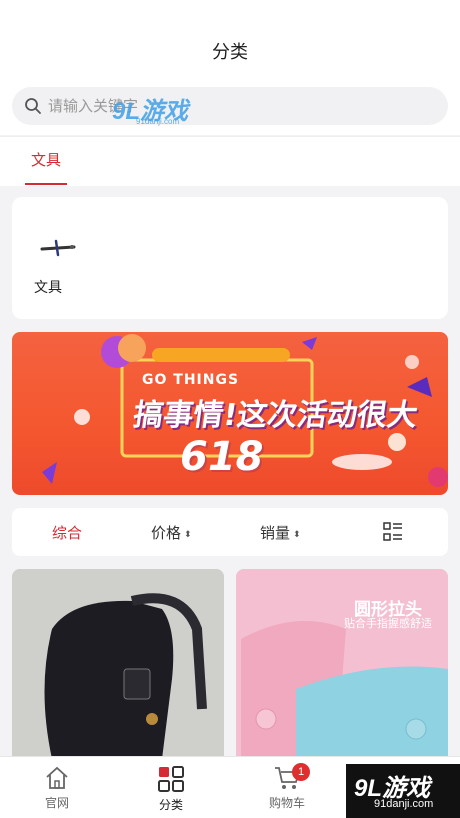 The width and height of the screenshot is (460, 818). I want to click on watermark-corner-site: 91danji.com, so click(404, 804).